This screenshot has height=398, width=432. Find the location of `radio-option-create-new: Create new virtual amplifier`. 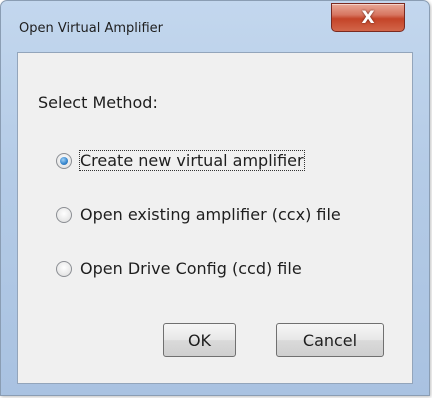

radio-option-create-new: Create new virtual amplifier is located at coordinates (180, 160).